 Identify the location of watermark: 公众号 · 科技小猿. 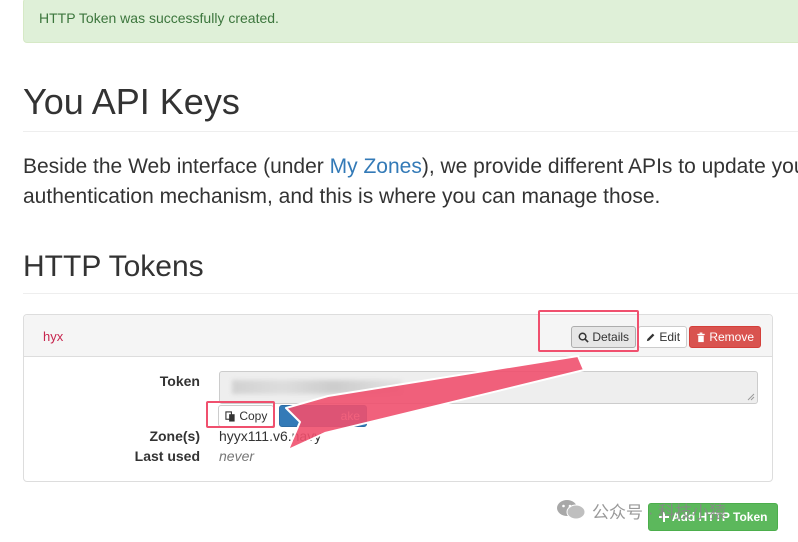
(641, 510).